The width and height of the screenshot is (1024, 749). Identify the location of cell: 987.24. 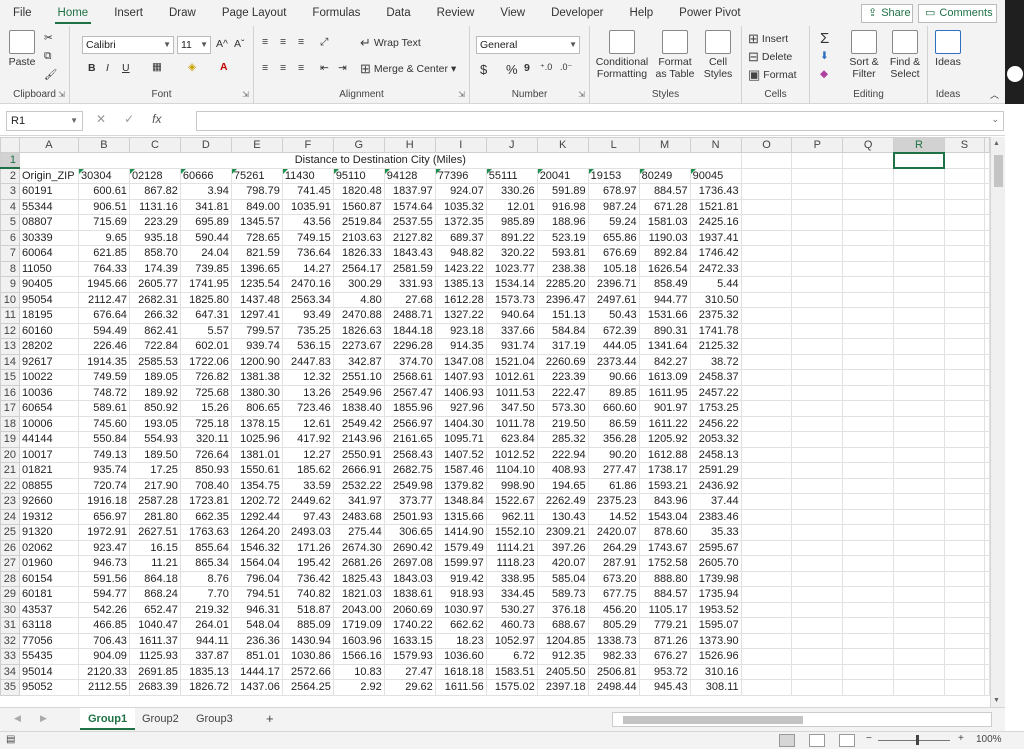
(613, 206).